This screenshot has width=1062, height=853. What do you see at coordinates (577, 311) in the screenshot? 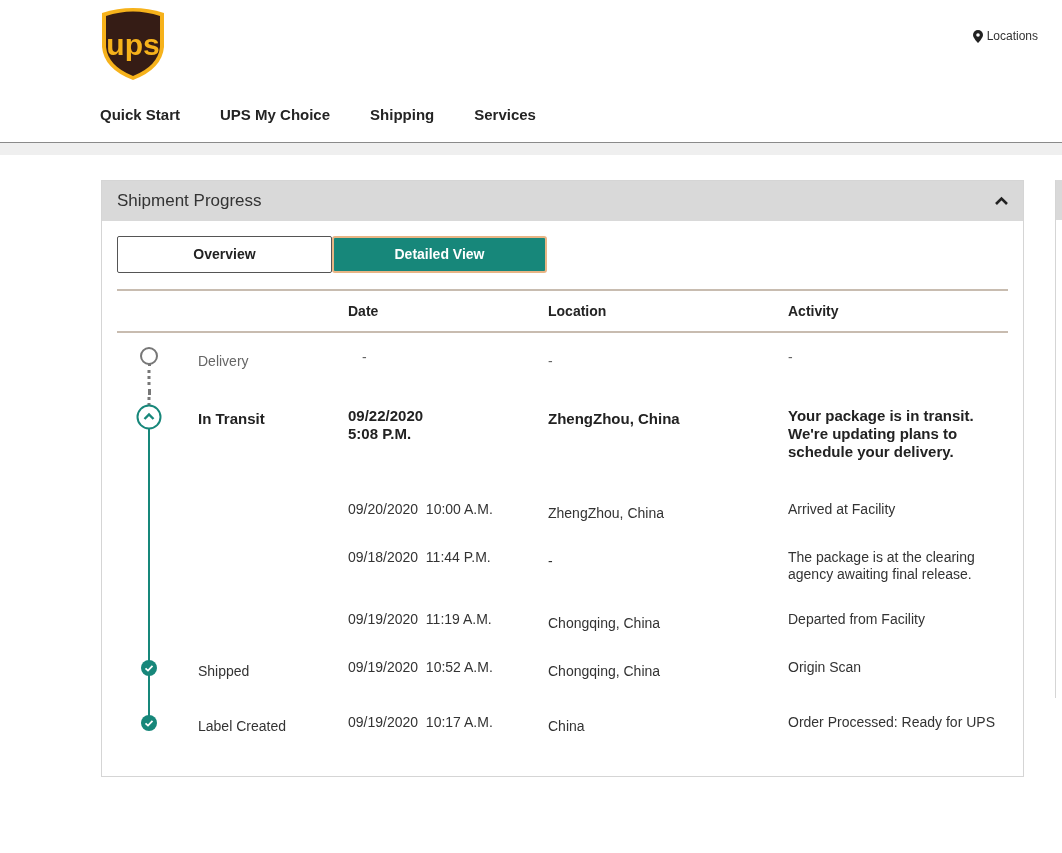
I see `column-header: Location` at bounding box center [577, 311].